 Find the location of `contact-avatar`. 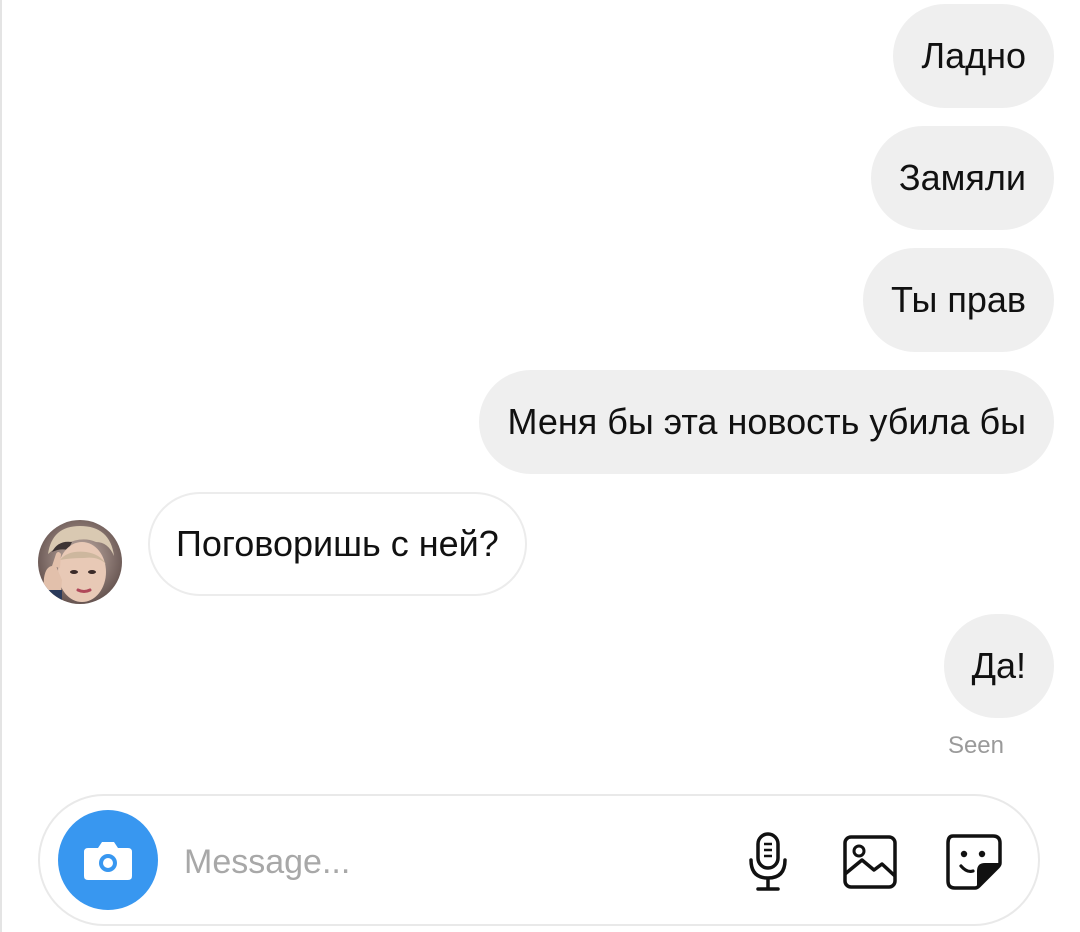

contact-avatar is located at coordinates (80, 562).